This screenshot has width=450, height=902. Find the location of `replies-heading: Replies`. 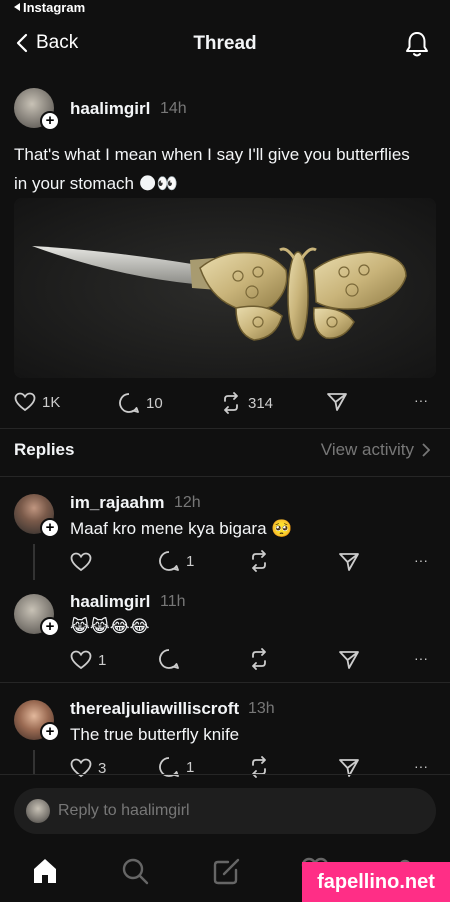

replies-heading: Replies is located at coordinates (44, 449).